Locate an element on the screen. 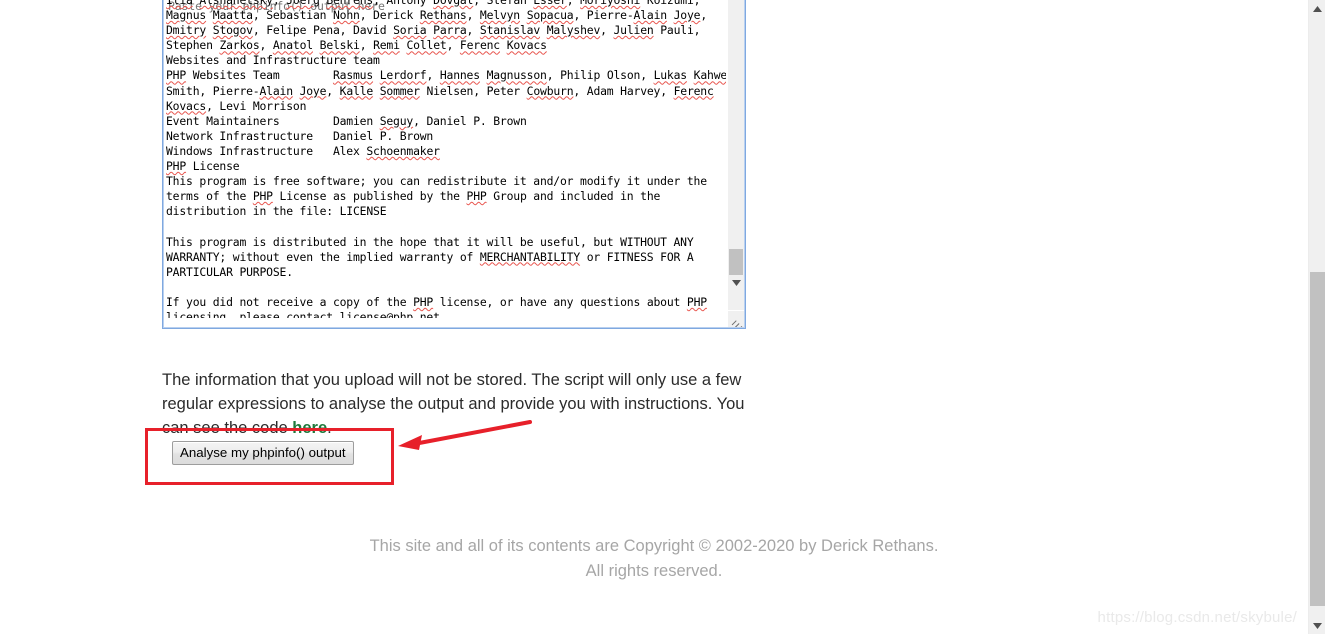 The width and height of the screenshot is (1325, 634). resize-grip-icon is located at coordinates (736, 319).